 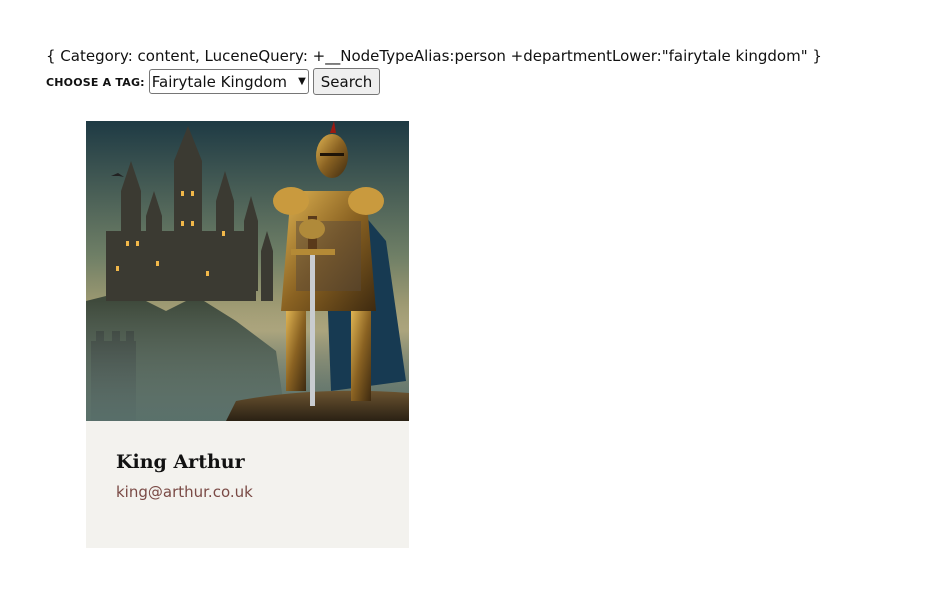 I want to click on tag-select-value: Fairytale Kingdom, so click(x=219, y=81).